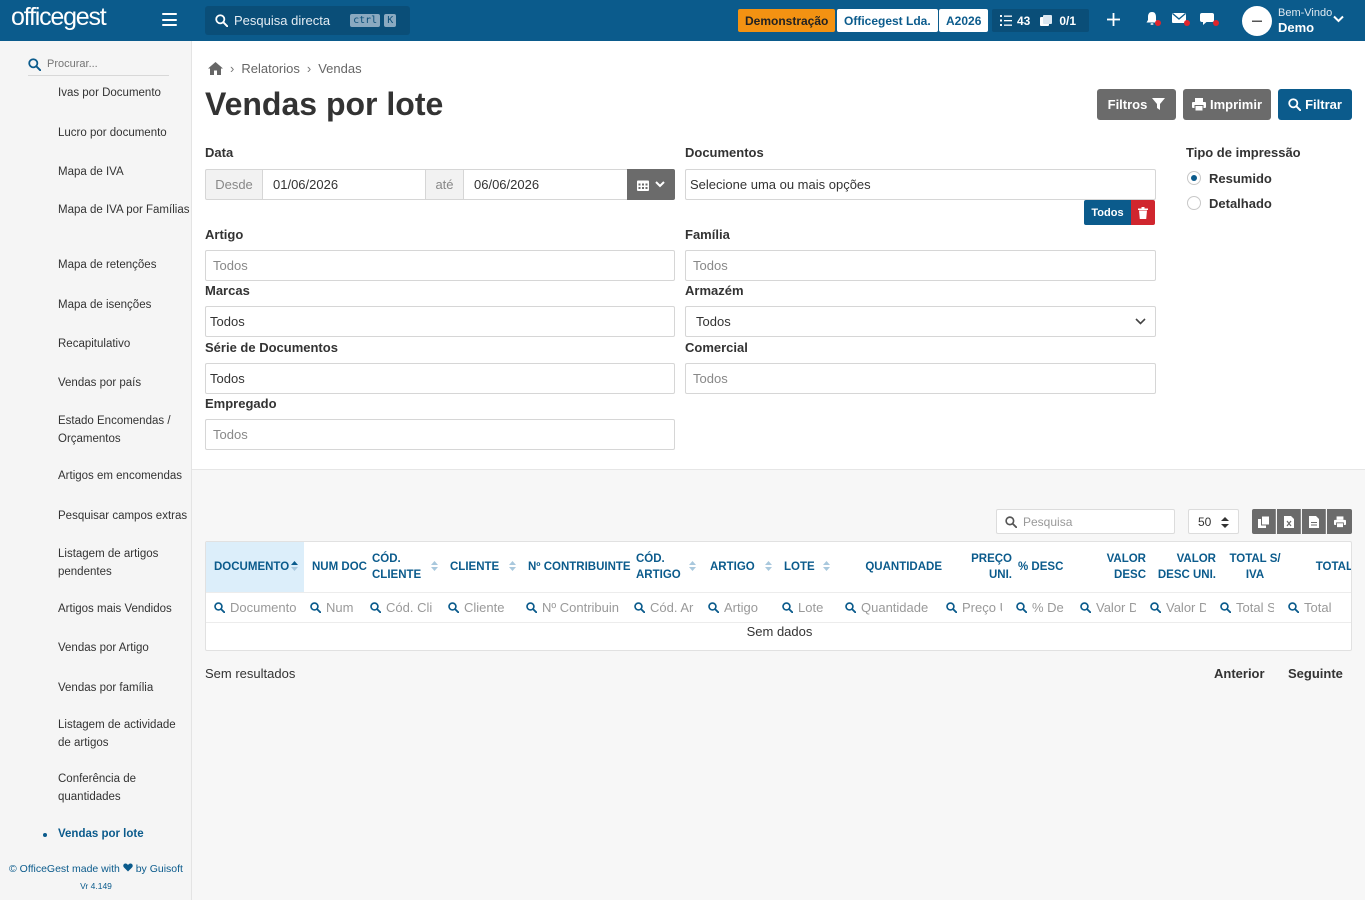 This screenshot has width=1365, height=900. Describe the element at coordinates (920, 378) in the screenshot. I see `comercial-input: Todos` at that location.